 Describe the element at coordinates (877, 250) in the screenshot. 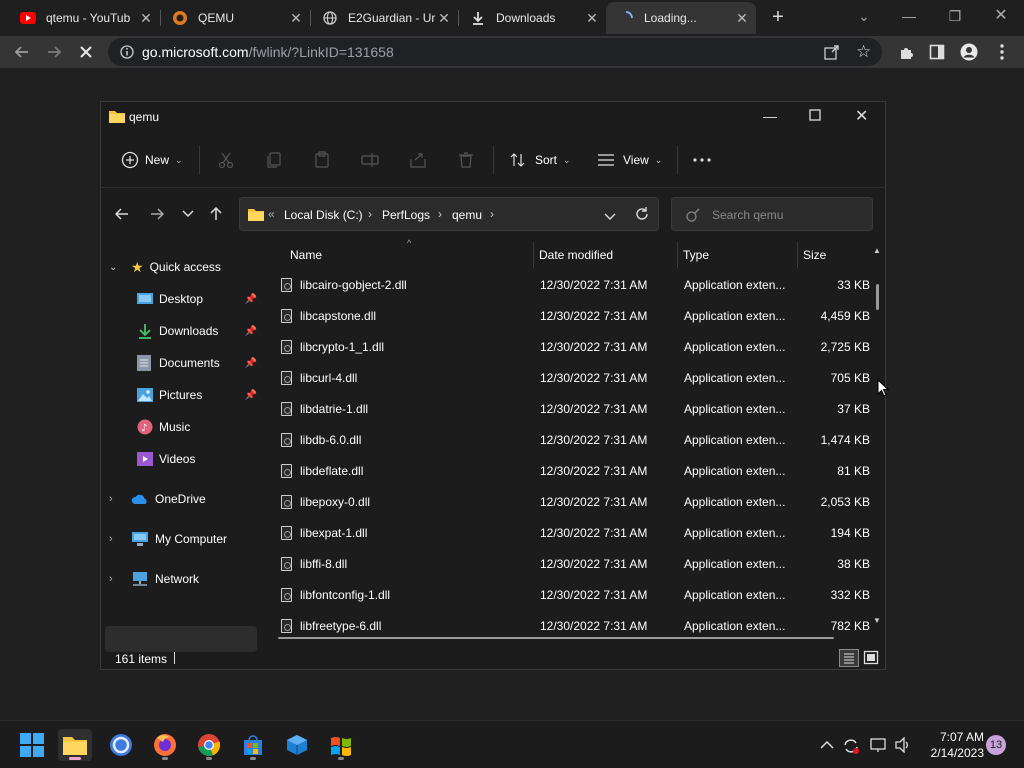

I see `scroll-up-icon: ▲` at that location.